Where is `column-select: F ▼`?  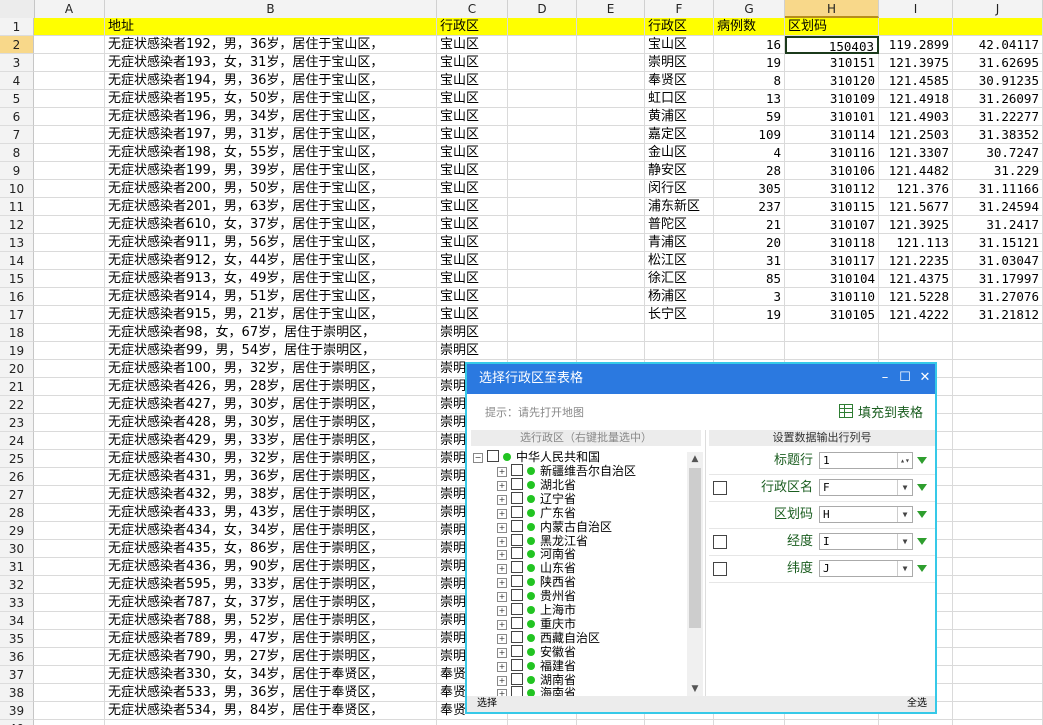
column-select: F ▼ is located at coordinates (866, 487).